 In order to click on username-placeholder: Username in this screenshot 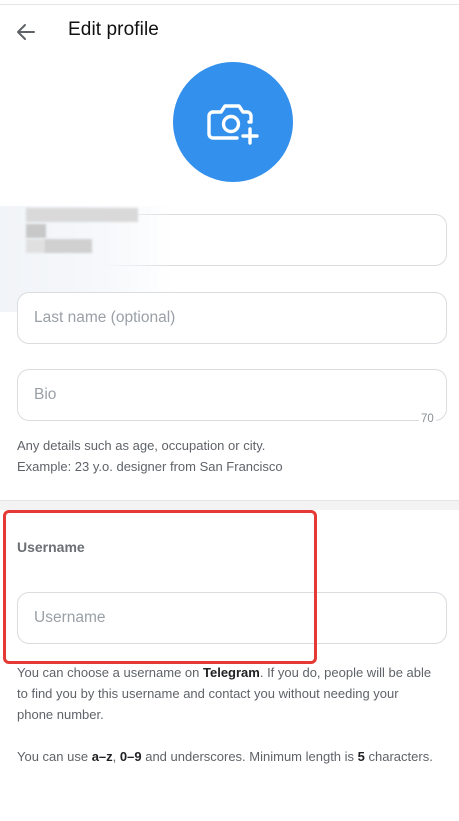, I will do `click(70, 617)`.